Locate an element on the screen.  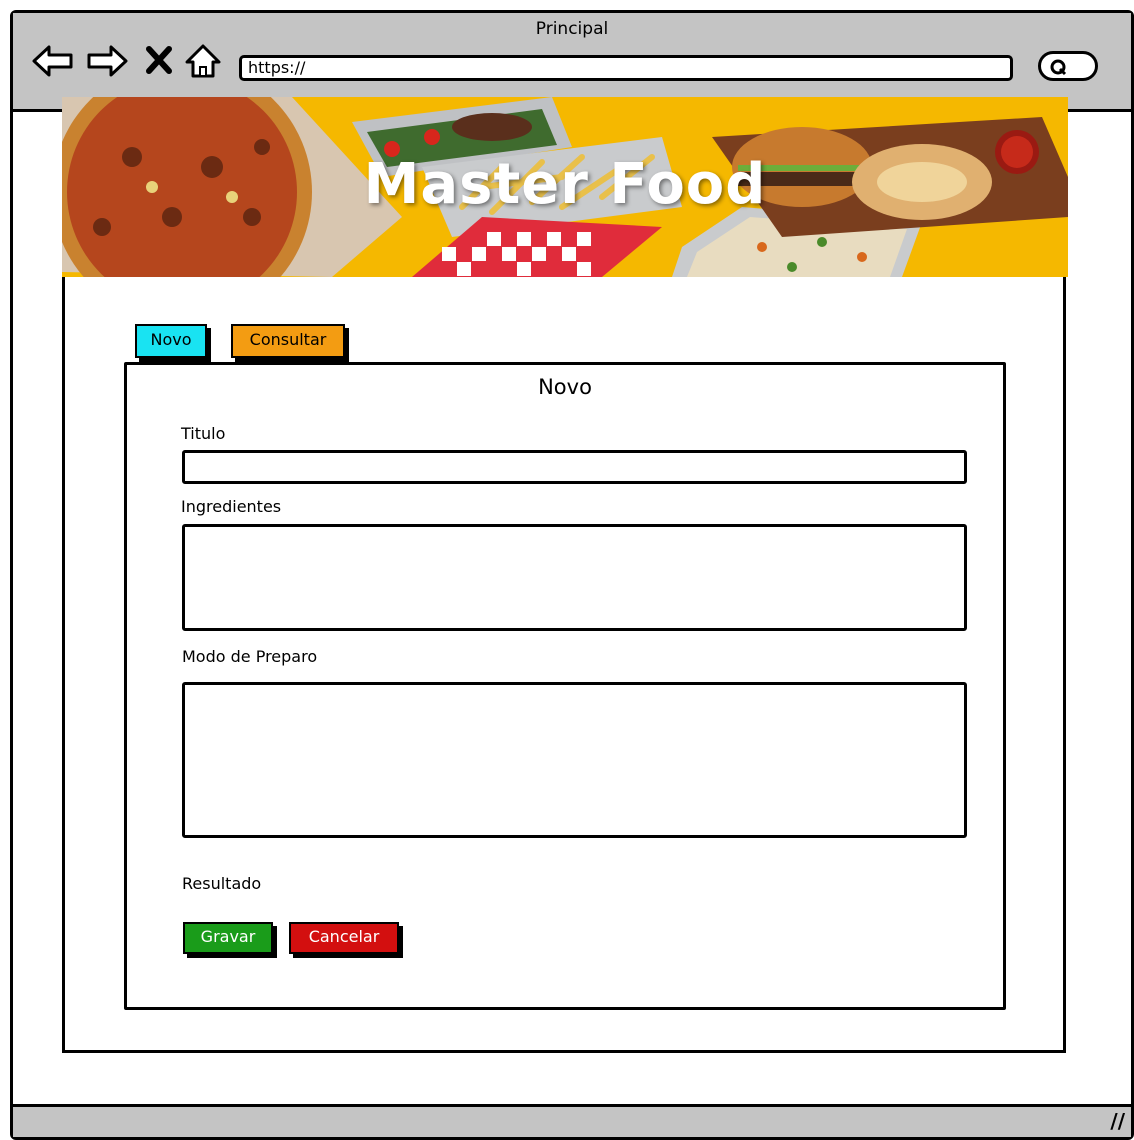
forward-arrow-icon is located at coordinates (107, 61).